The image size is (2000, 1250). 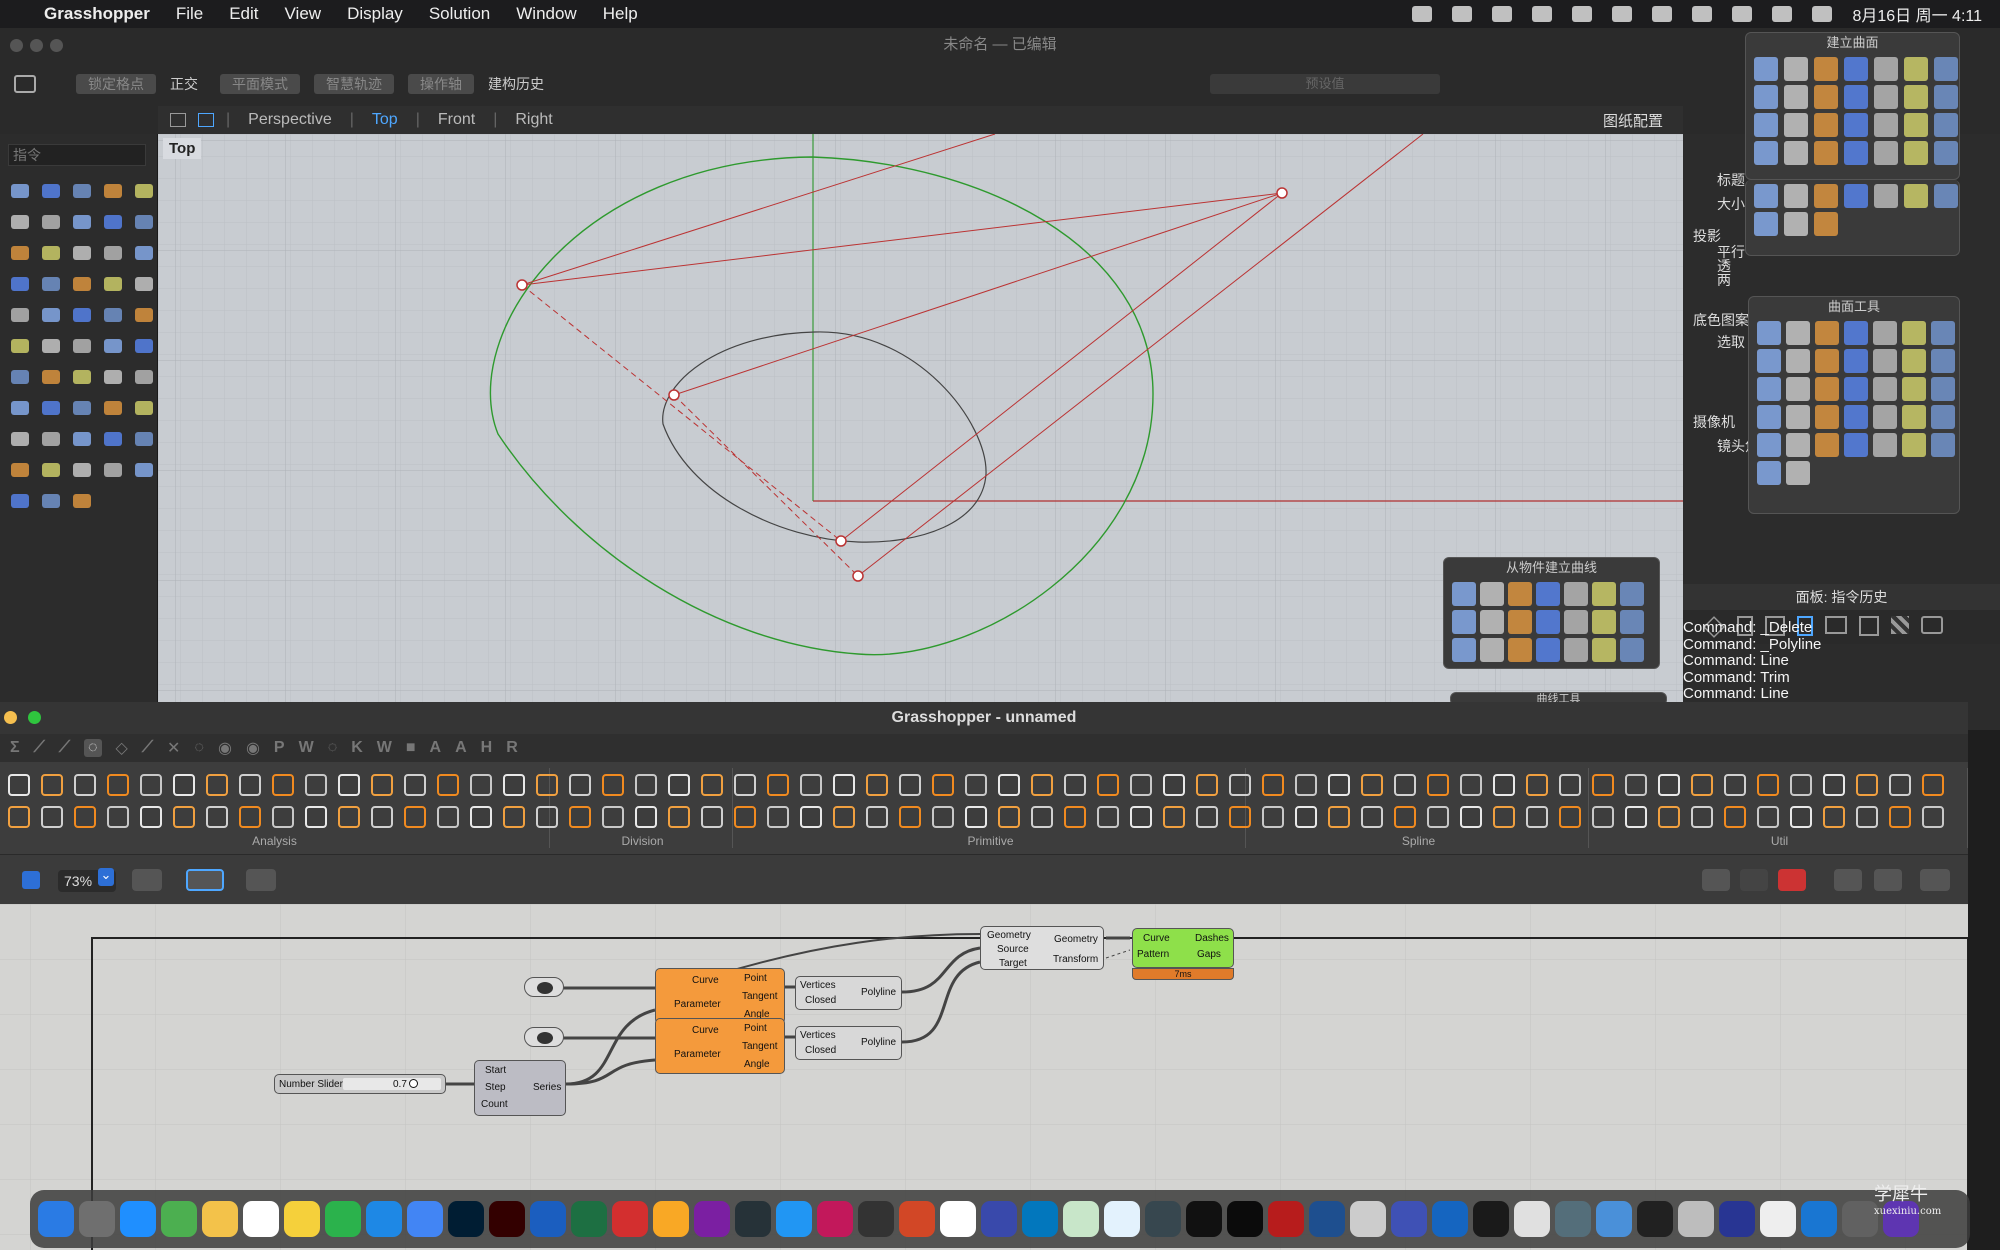 I want to click on point-marker, so click(x=841, y=541).